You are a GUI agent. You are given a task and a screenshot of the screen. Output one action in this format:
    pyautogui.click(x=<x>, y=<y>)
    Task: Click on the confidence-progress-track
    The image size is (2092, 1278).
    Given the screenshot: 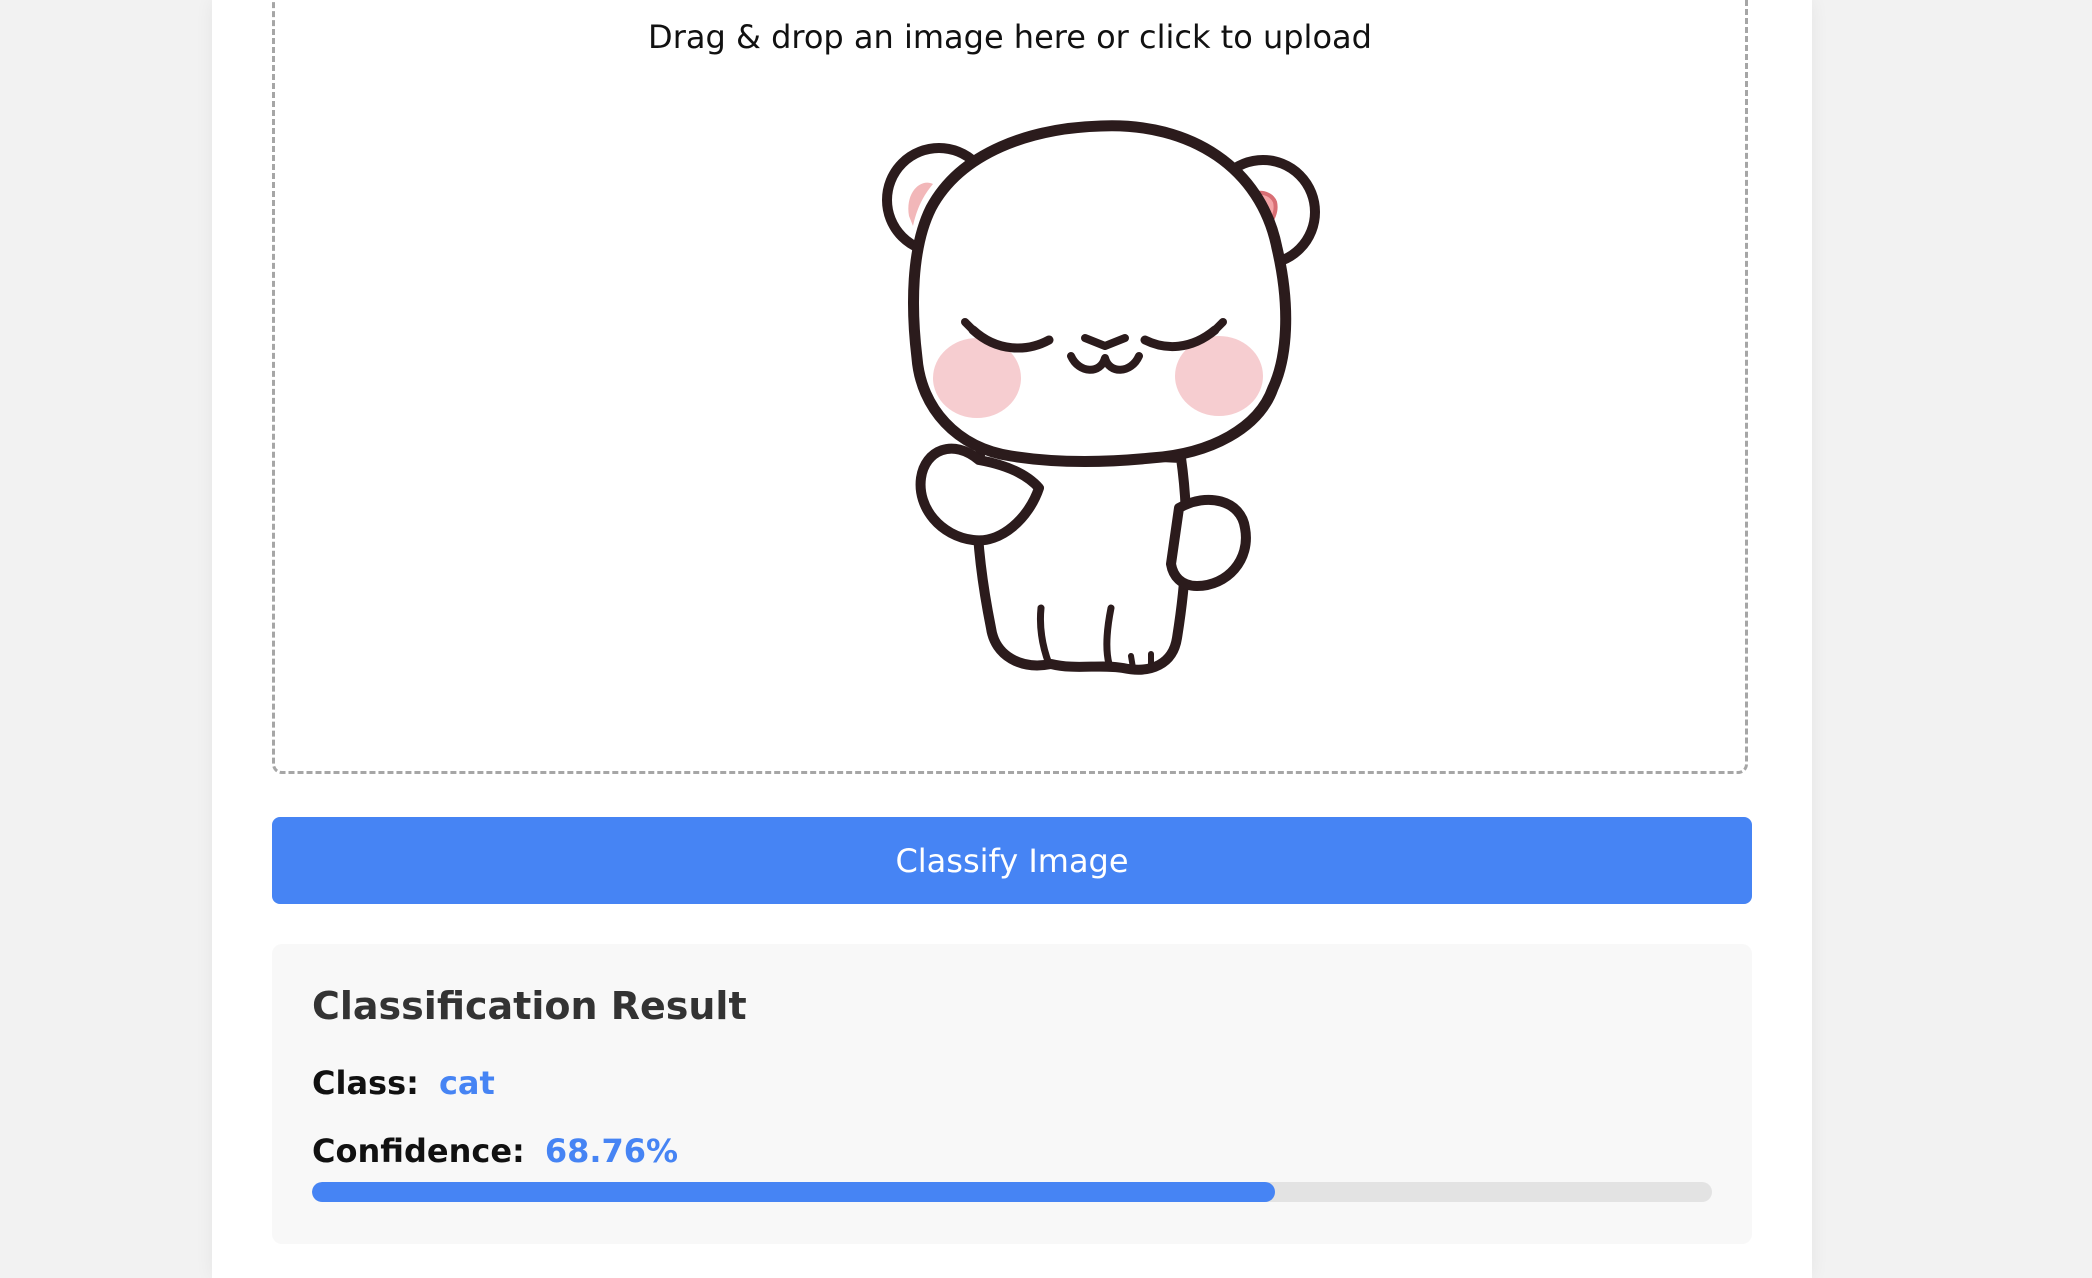 What is the action you would take?
    pyautogui.click(x=1012, y=1192)
    